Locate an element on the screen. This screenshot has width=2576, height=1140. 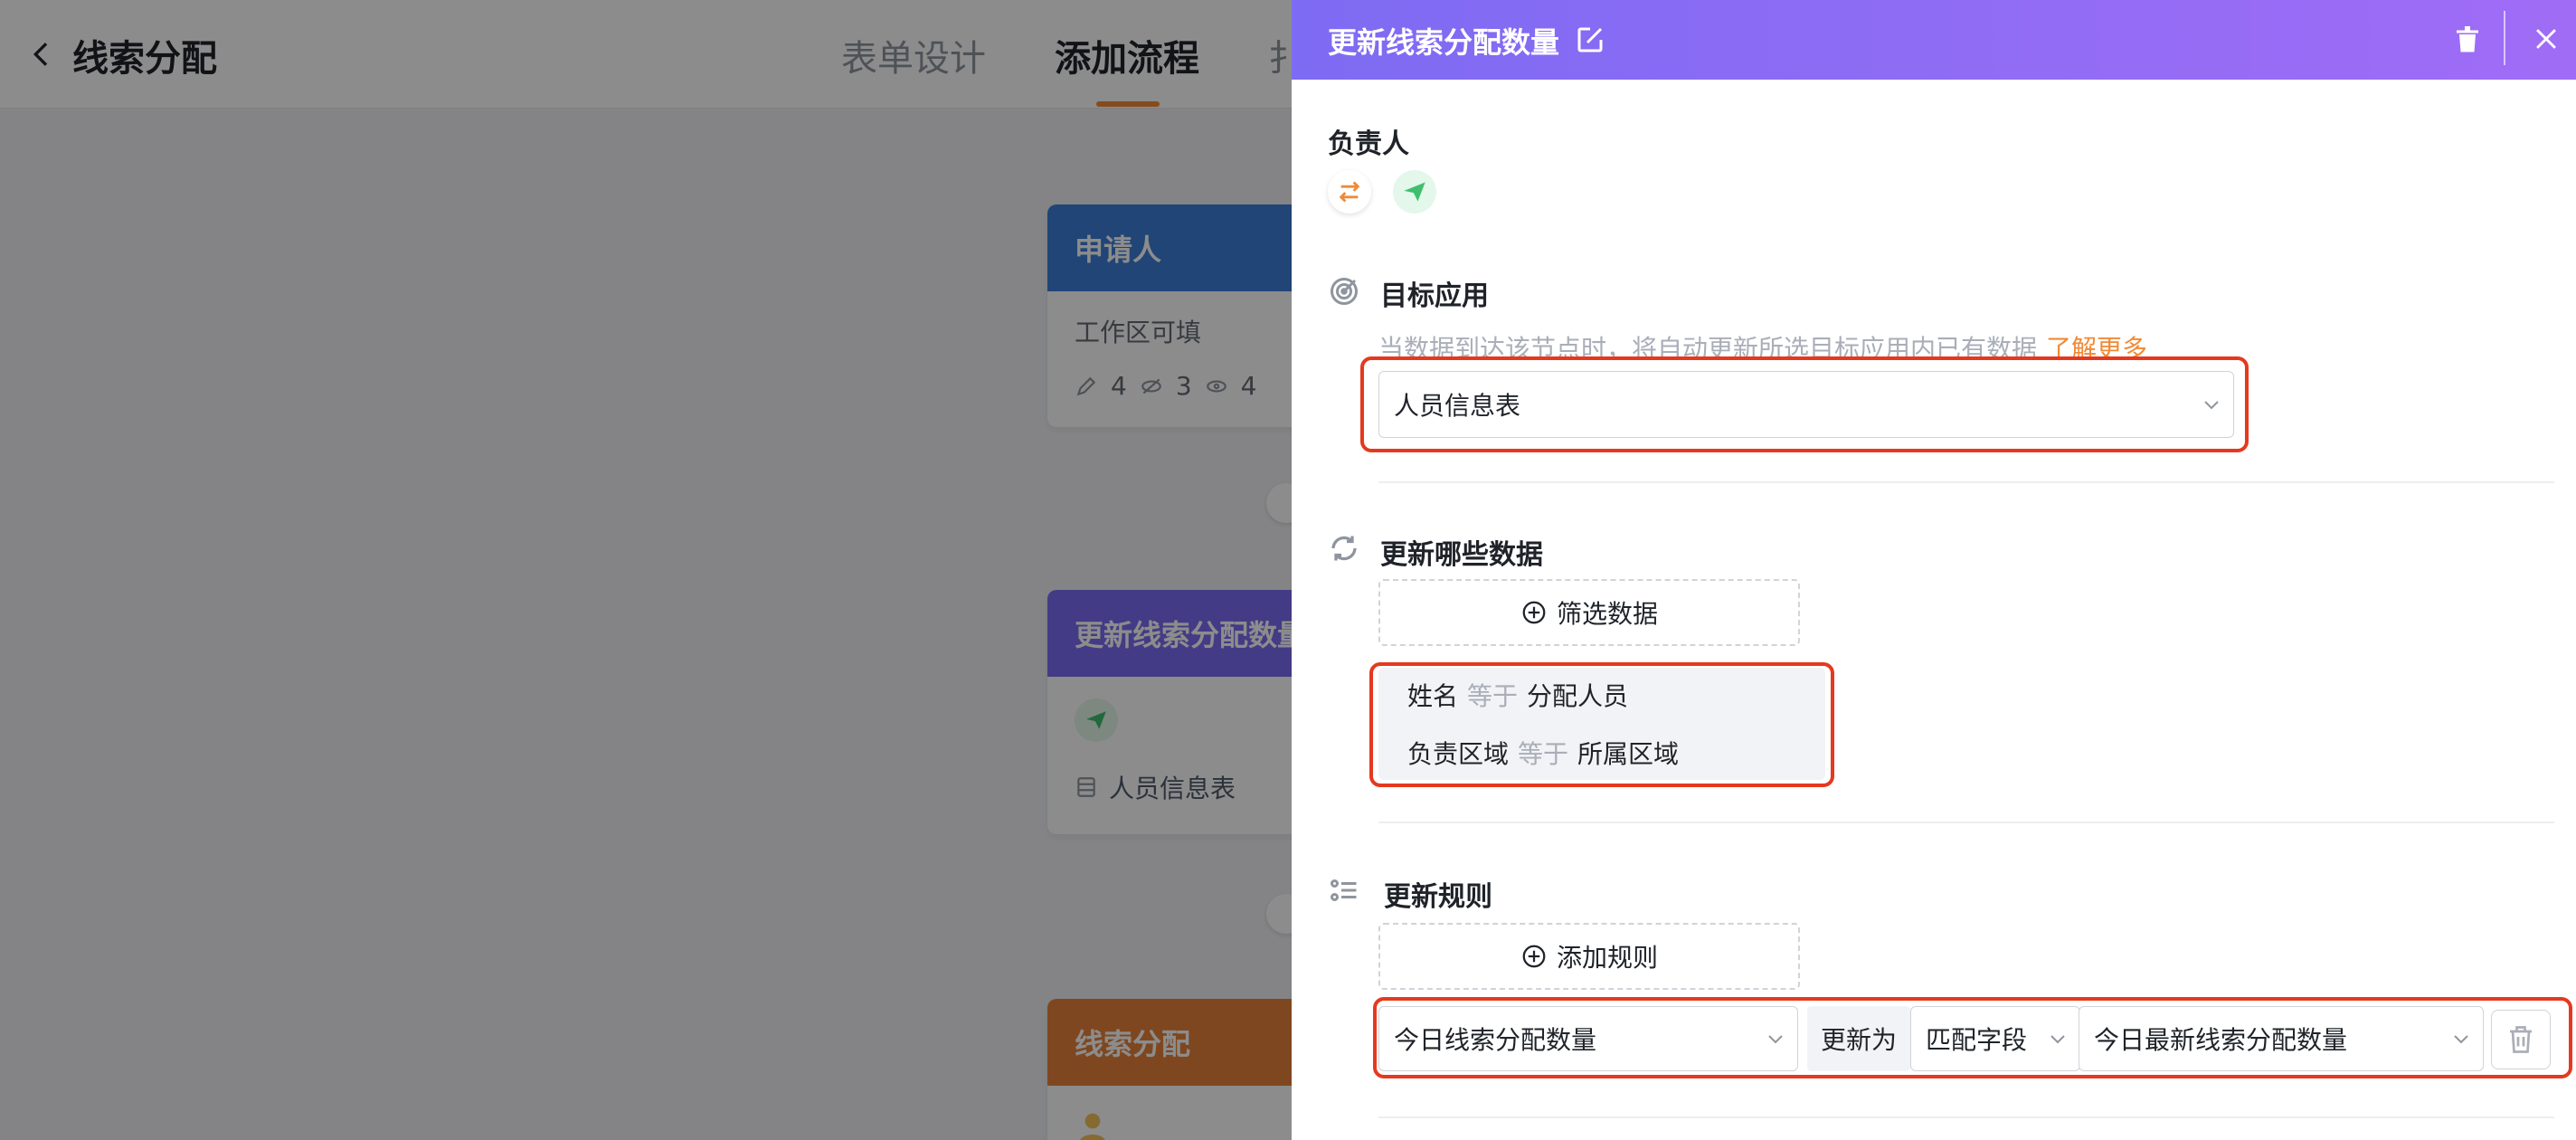
swap-arrows-icon is located at coordinates (1349, 192).